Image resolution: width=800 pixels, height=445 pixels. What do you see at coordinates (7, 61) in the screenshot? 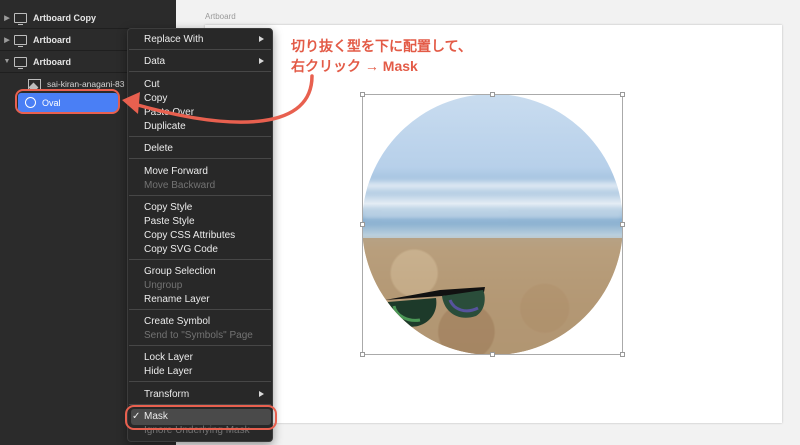
I see `disclosure-down-icon: ▼` at bounding box center [7, 61].